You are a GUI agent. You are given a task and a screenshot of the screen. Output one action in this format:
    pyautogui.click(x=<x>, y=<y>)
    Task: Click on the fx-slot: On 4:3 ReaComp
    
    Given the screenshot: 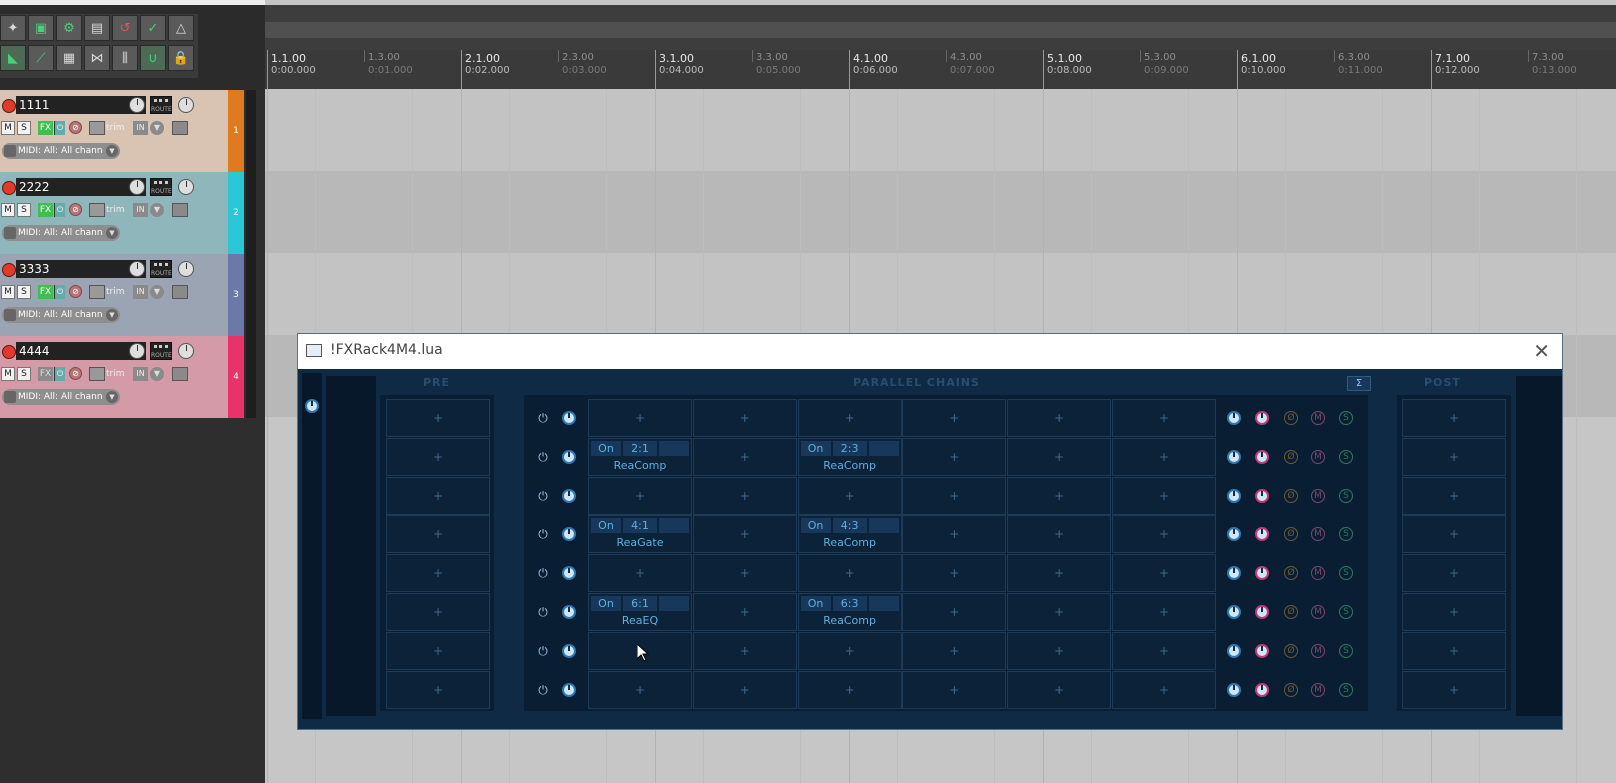 What is the action you would take?
    pyautogui.click(x=849, y=534)
    